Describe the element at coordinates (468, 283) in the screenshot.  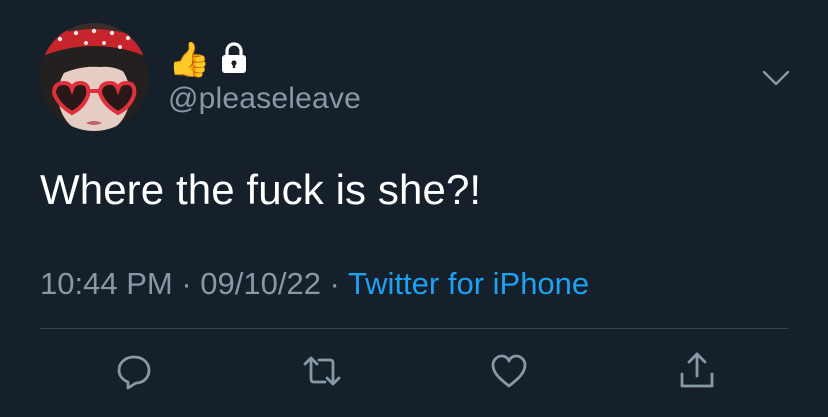
I see `tweet-source-link: Twitter for iPhone` at that location.